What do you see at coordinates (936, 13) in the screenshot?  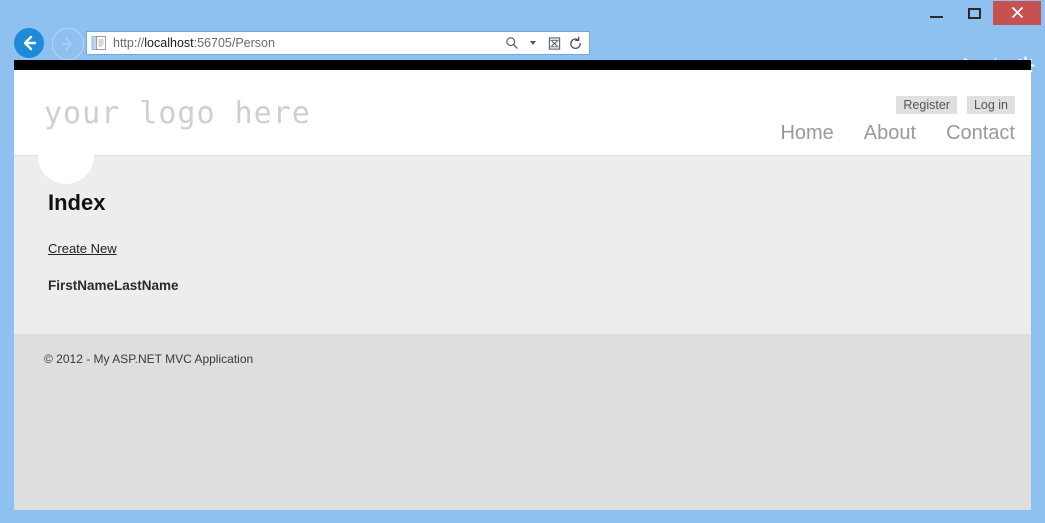 I see `minimize-button` at bounding box center [936, 13].